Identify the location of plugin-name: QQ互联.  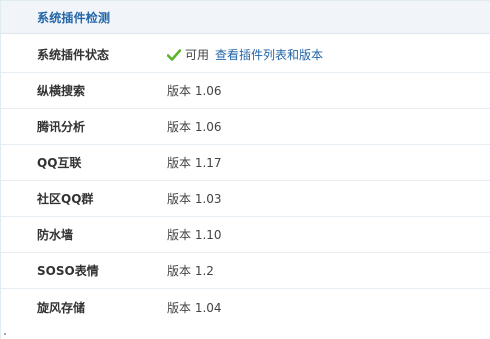
(59, 163).